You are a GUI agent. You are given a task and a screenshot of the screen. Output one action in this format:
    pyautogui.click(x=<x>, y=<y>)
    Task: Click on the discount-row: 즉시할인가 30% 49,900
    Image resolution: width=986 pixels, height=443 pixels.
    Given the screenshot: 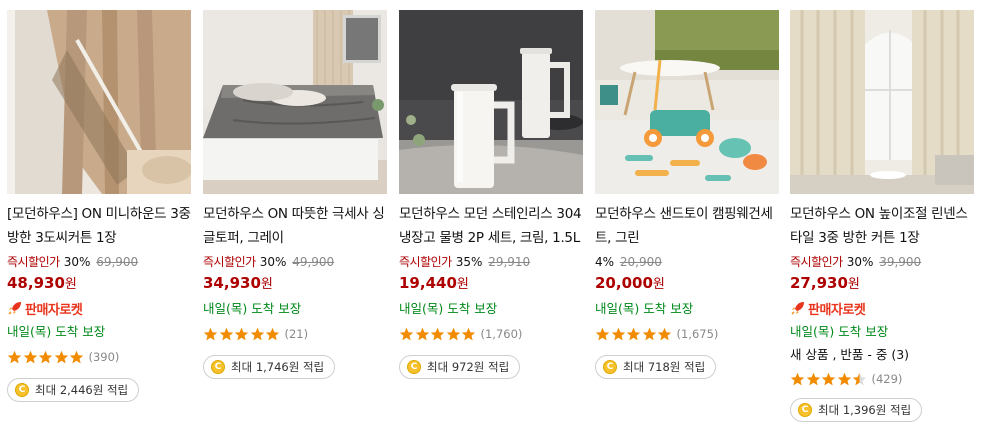 What is the action you would take?
    pyautogui.click(x=295, y=262)
    